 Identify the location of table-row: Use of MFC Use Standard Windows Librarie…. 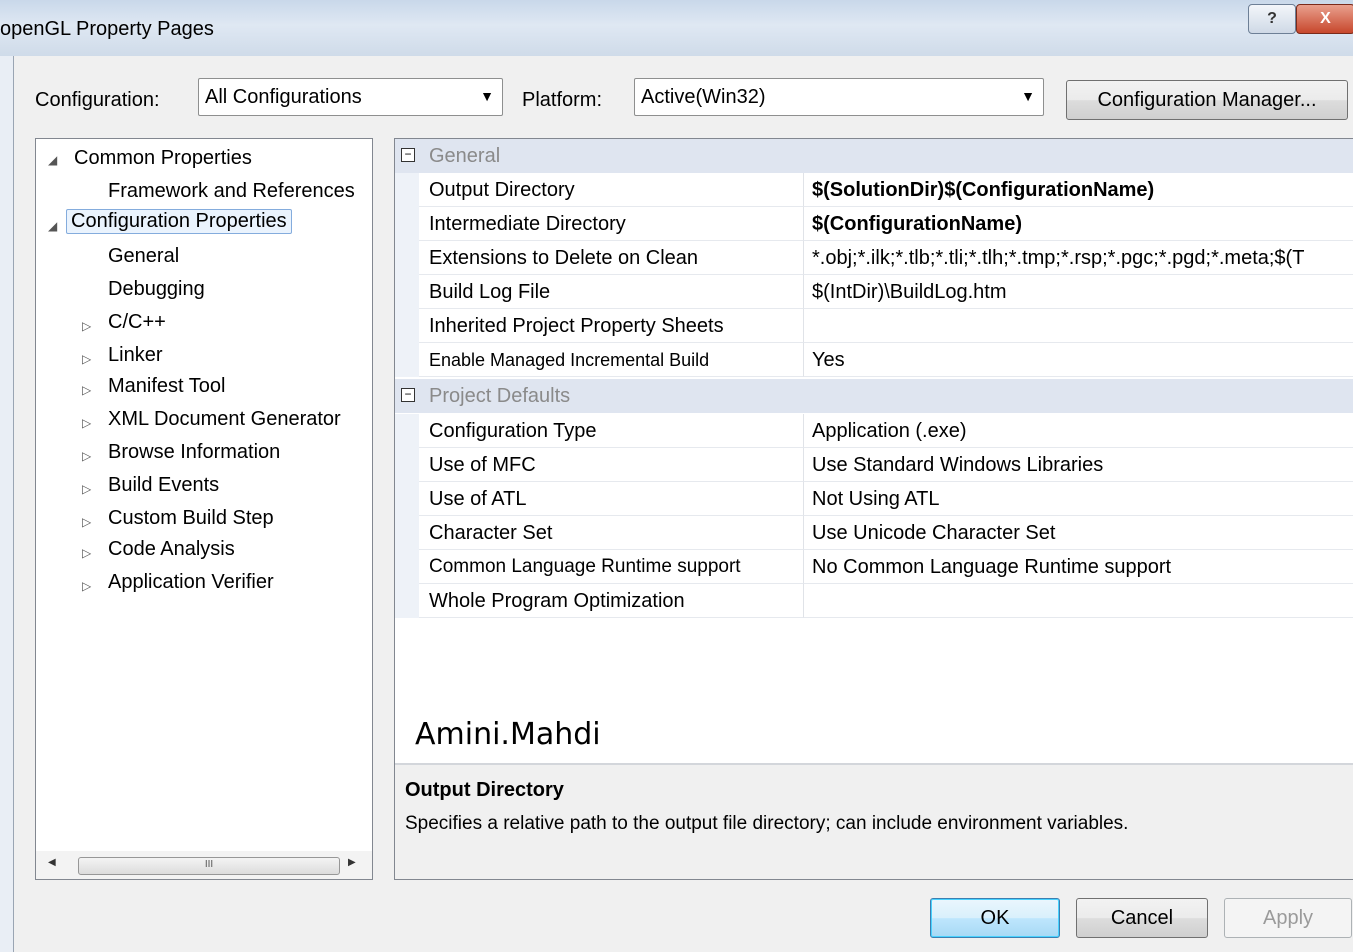
(874, 465).